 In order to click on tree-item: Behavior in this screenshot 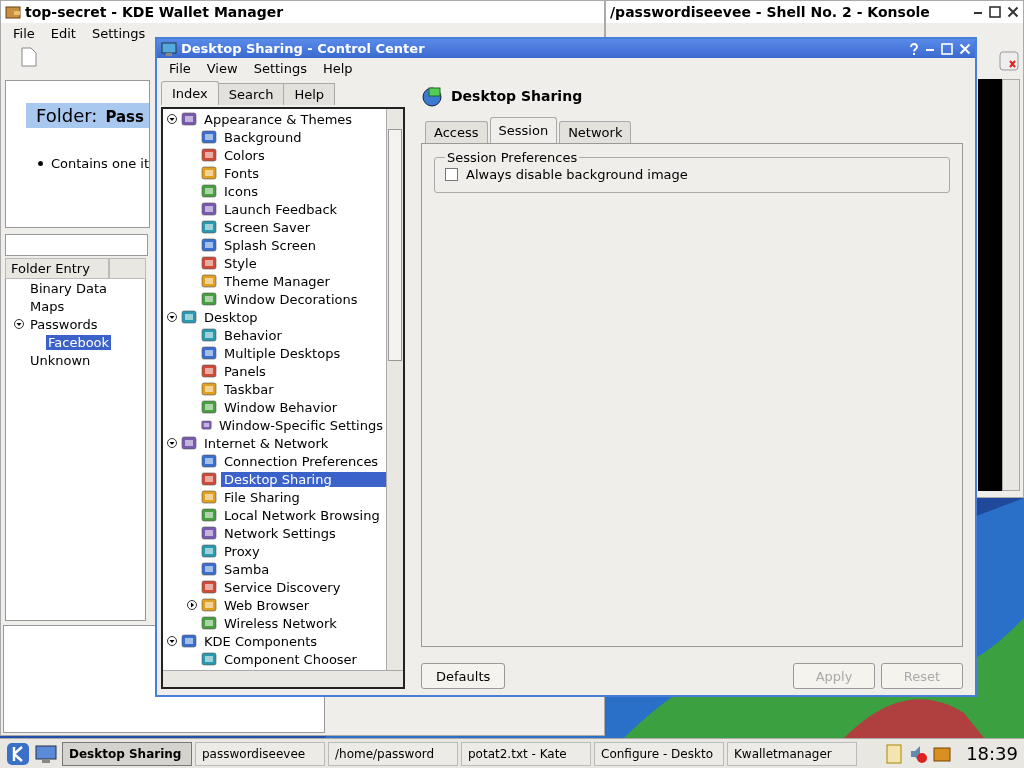, I will do `click(303, 335)`.